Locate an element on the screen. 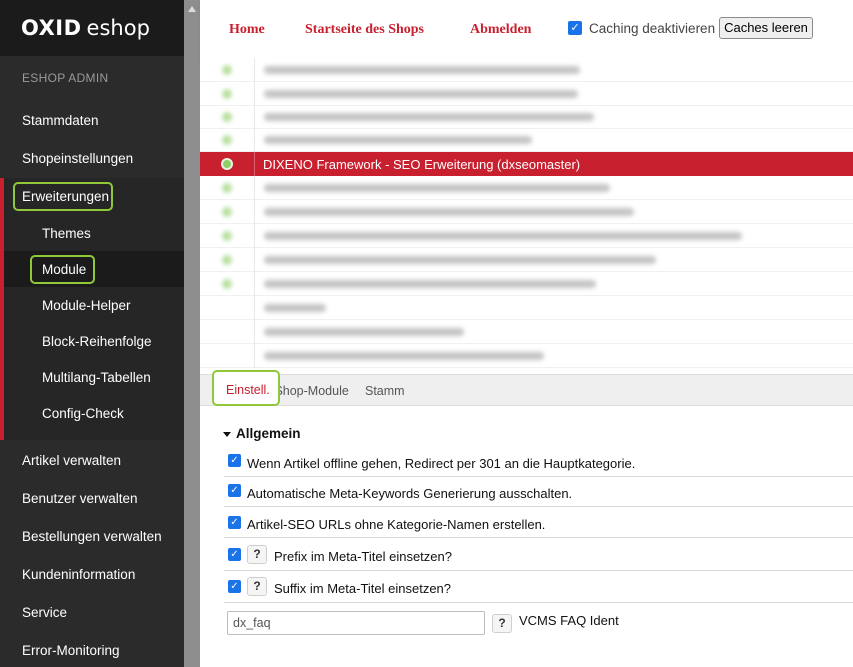 This screenshot has height=667, width=853. setting-label: Prefix im Meta-Titel einsetzen? is located at coordinates (363, 556).